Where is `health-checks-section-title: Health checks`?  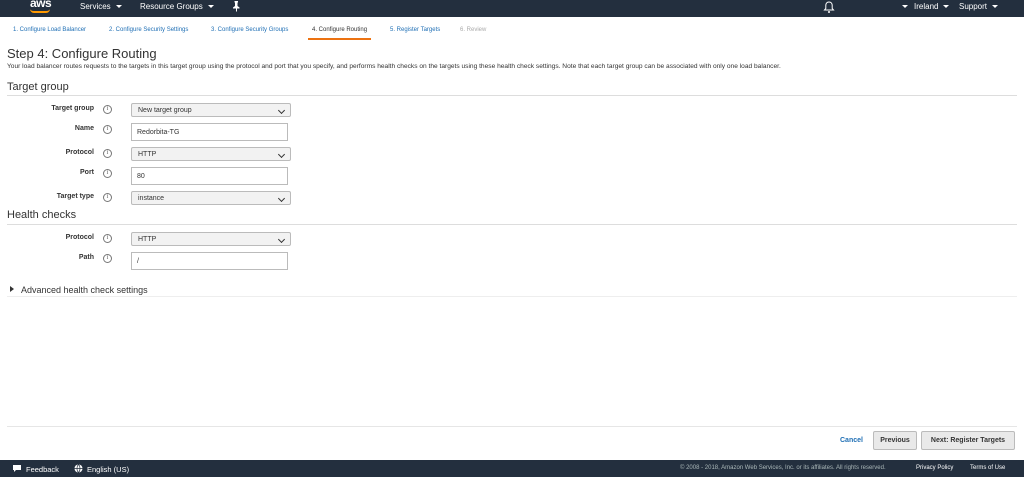 health-checks-section-title: Health checks is located at coordinates (42, 215).